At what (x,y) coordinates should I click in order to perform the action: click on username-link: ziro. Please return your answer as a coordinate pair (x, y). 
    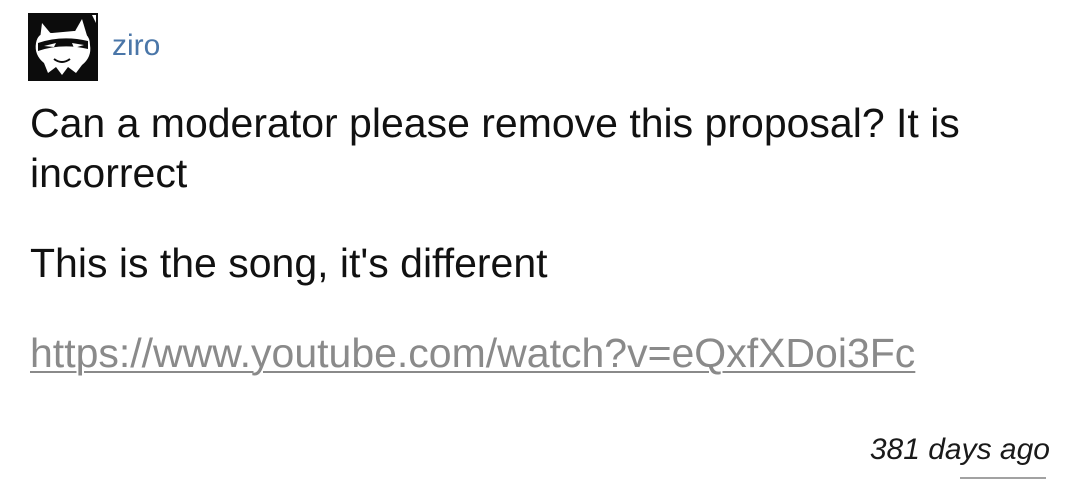
    Looking at the image, I should click on (136, 46).